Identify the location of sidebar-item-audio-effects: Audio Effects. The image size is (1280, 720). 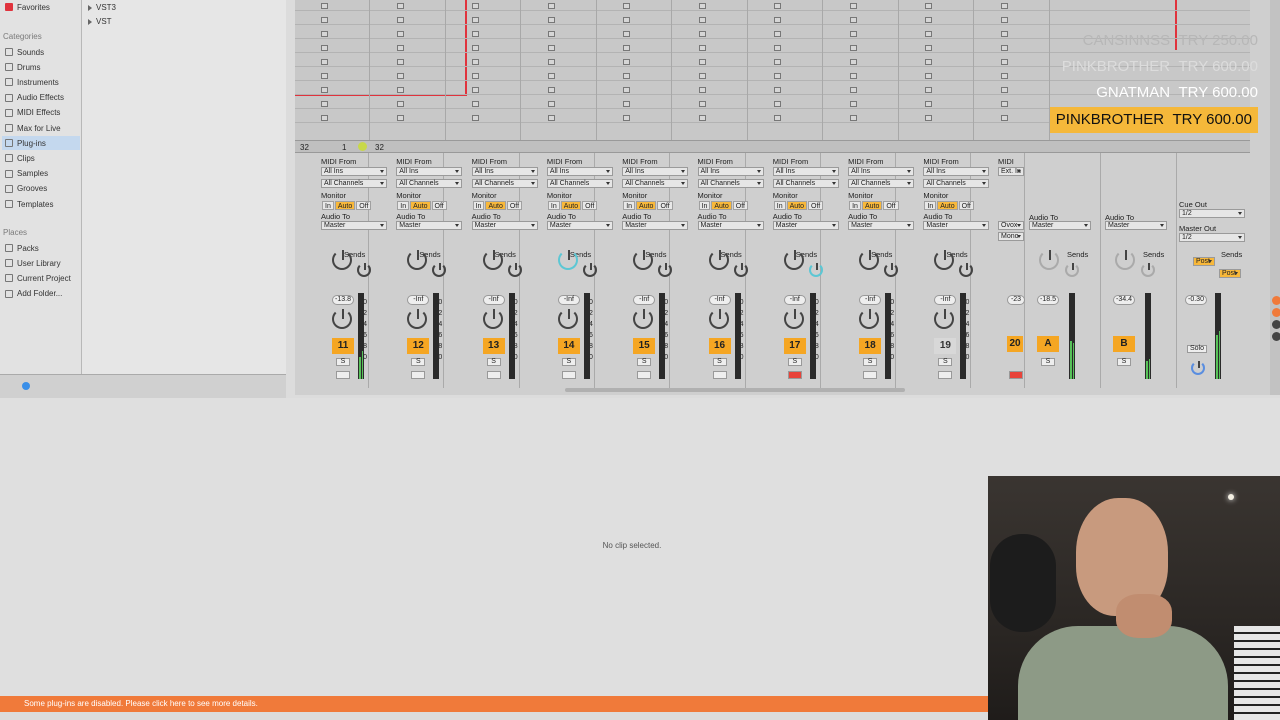
(41, 98).